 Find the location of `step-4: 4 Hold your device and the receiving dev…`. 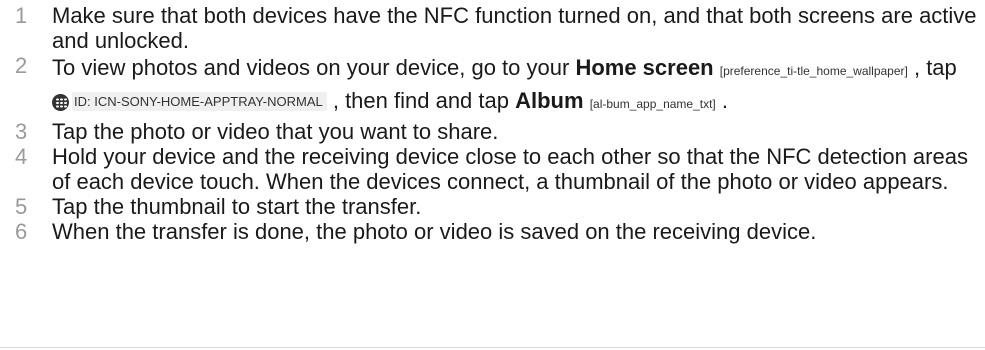

step-4: 4 Hold your device and the receiving dev… is located at coordinates (492, 169).